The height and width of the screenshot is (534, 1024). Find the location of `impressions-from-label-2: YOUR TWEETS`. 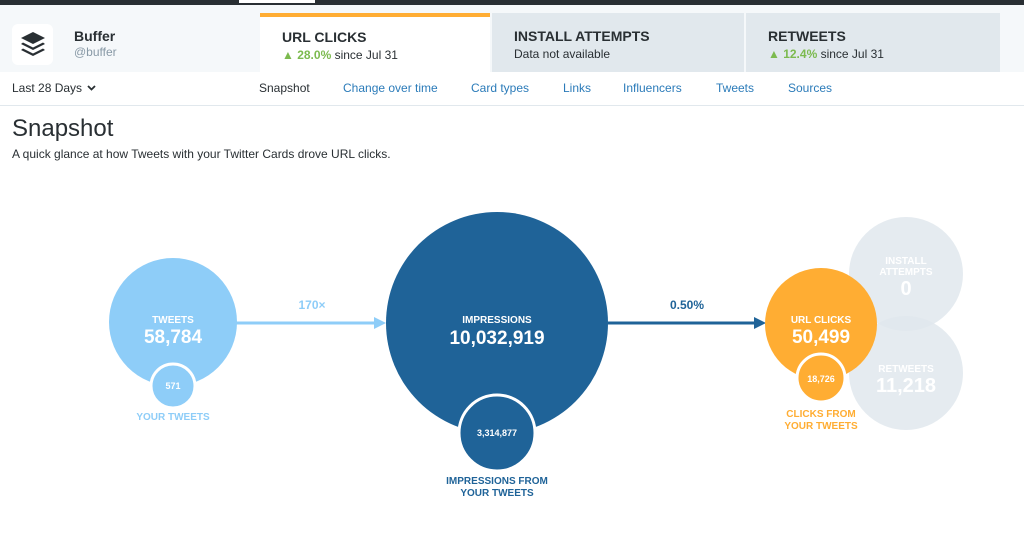

impressions-from-label-2: YOUR TWEETS is located at coordinates (497, 493).